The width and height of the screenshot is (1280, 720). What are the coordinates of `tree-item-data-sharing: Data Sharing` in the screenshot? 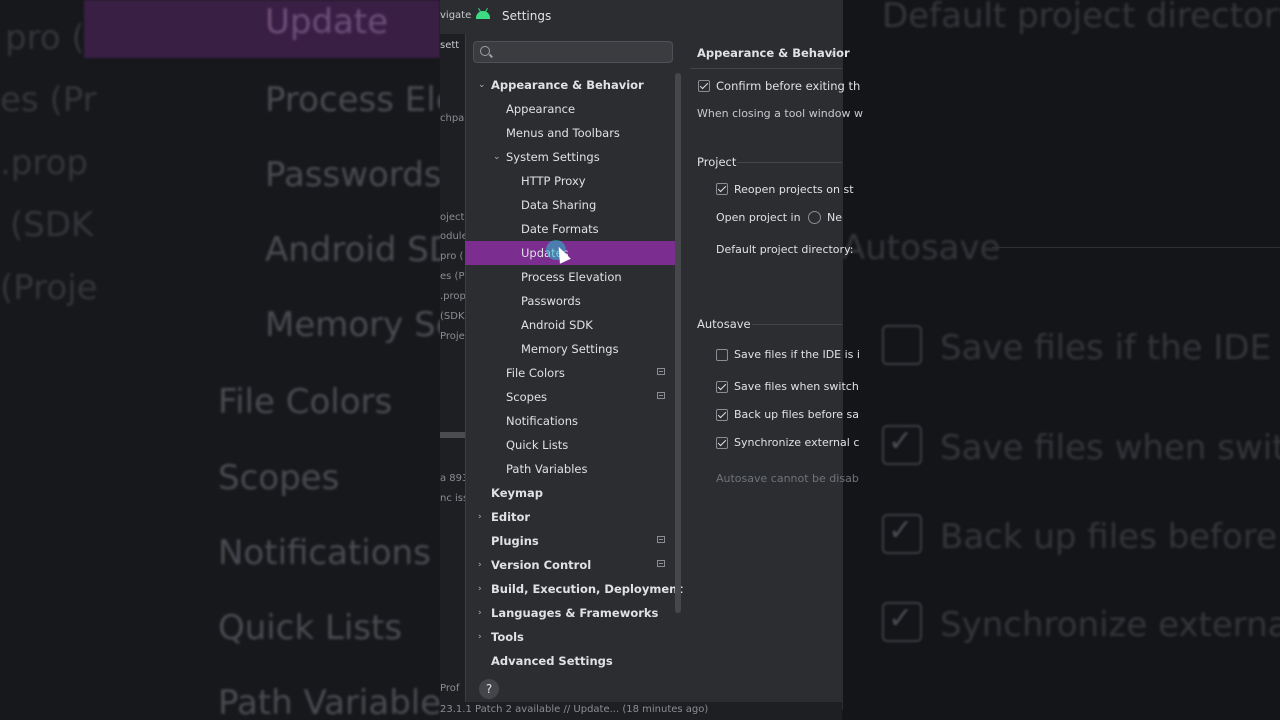 It's located at (558, 205).